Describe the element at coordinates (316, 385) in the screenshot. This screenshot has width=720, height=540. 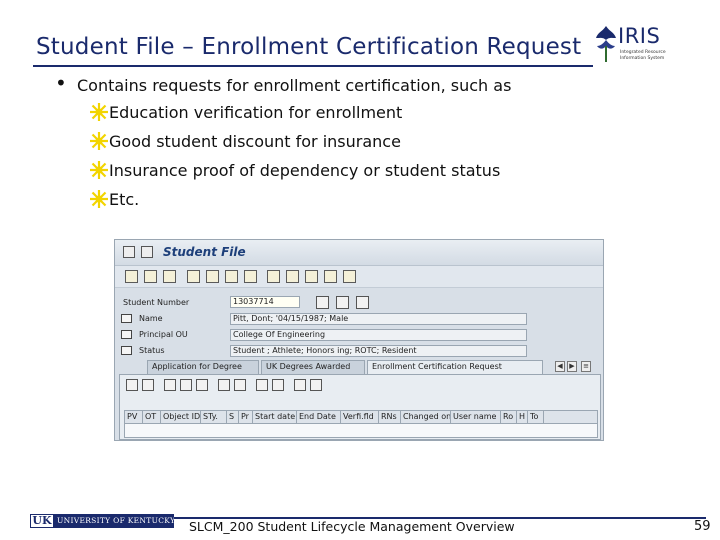
I see `delete-row-icon` at that location.